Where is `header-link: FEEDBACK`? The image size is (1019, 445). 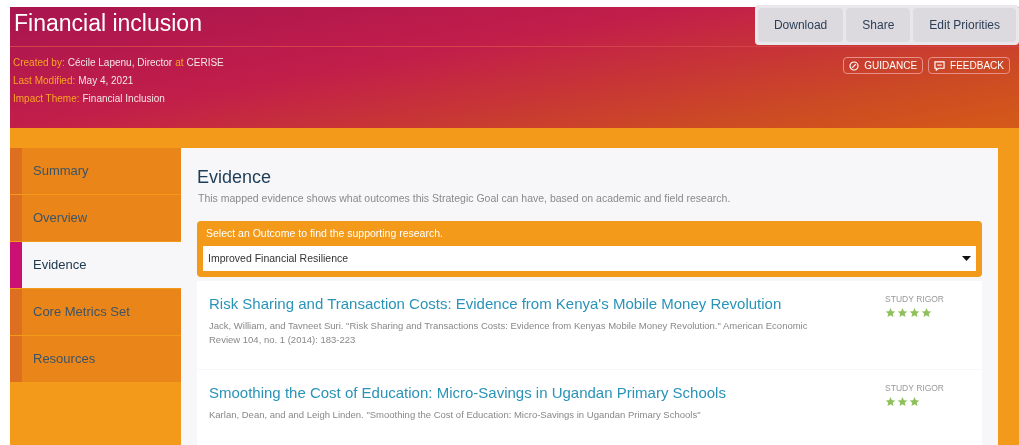 header-link: FEEDBACK is located at coordinates (969, 65).